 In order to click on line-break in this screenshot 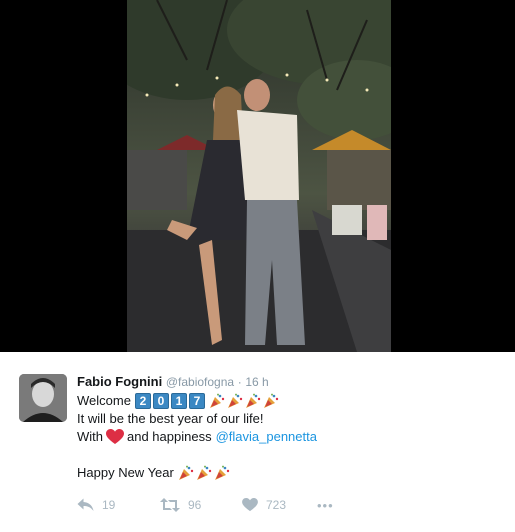, I will do `click(197, 455)`.